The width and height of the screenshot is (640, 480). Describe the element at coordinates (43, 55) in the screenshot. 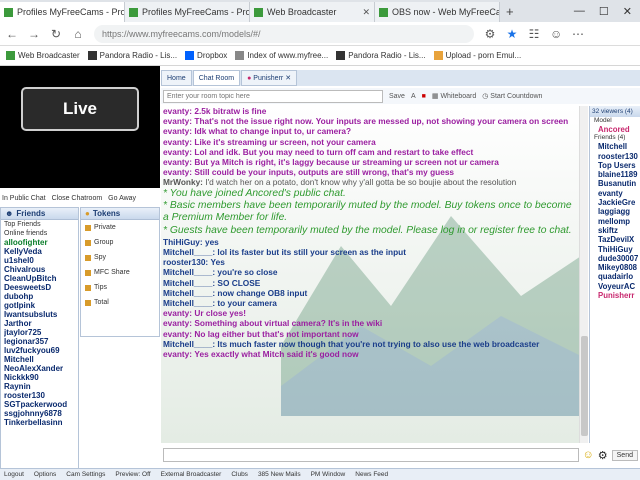

I see `bookmark-item: Web Broadcaster` at that location.